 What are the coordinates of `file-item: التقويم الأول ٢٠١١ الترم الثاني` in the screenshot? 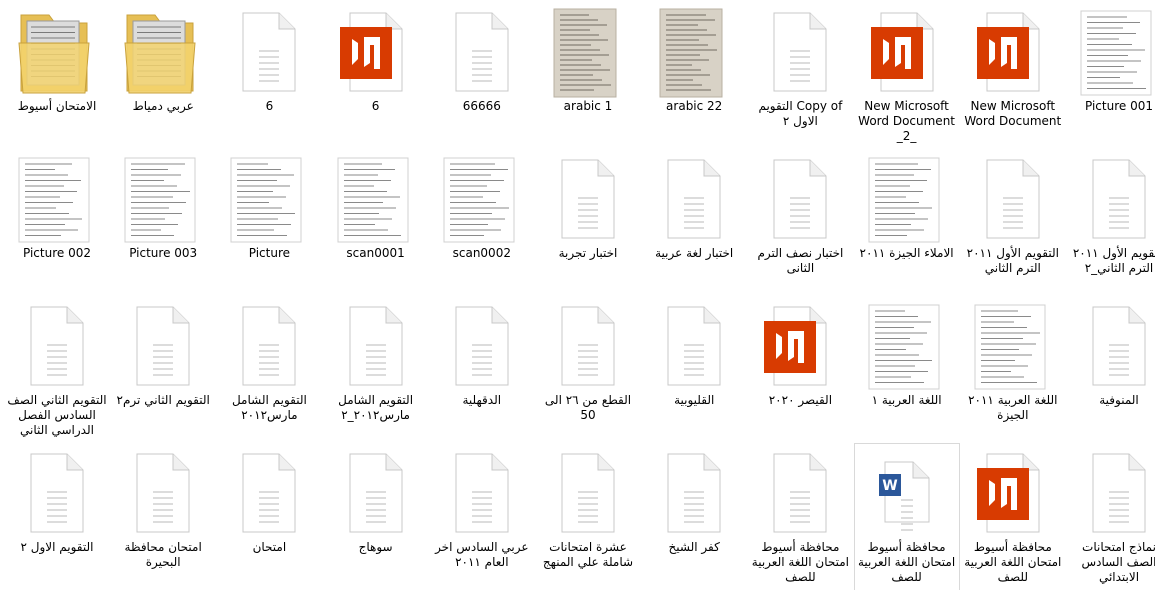 It's located at (1013, 223).